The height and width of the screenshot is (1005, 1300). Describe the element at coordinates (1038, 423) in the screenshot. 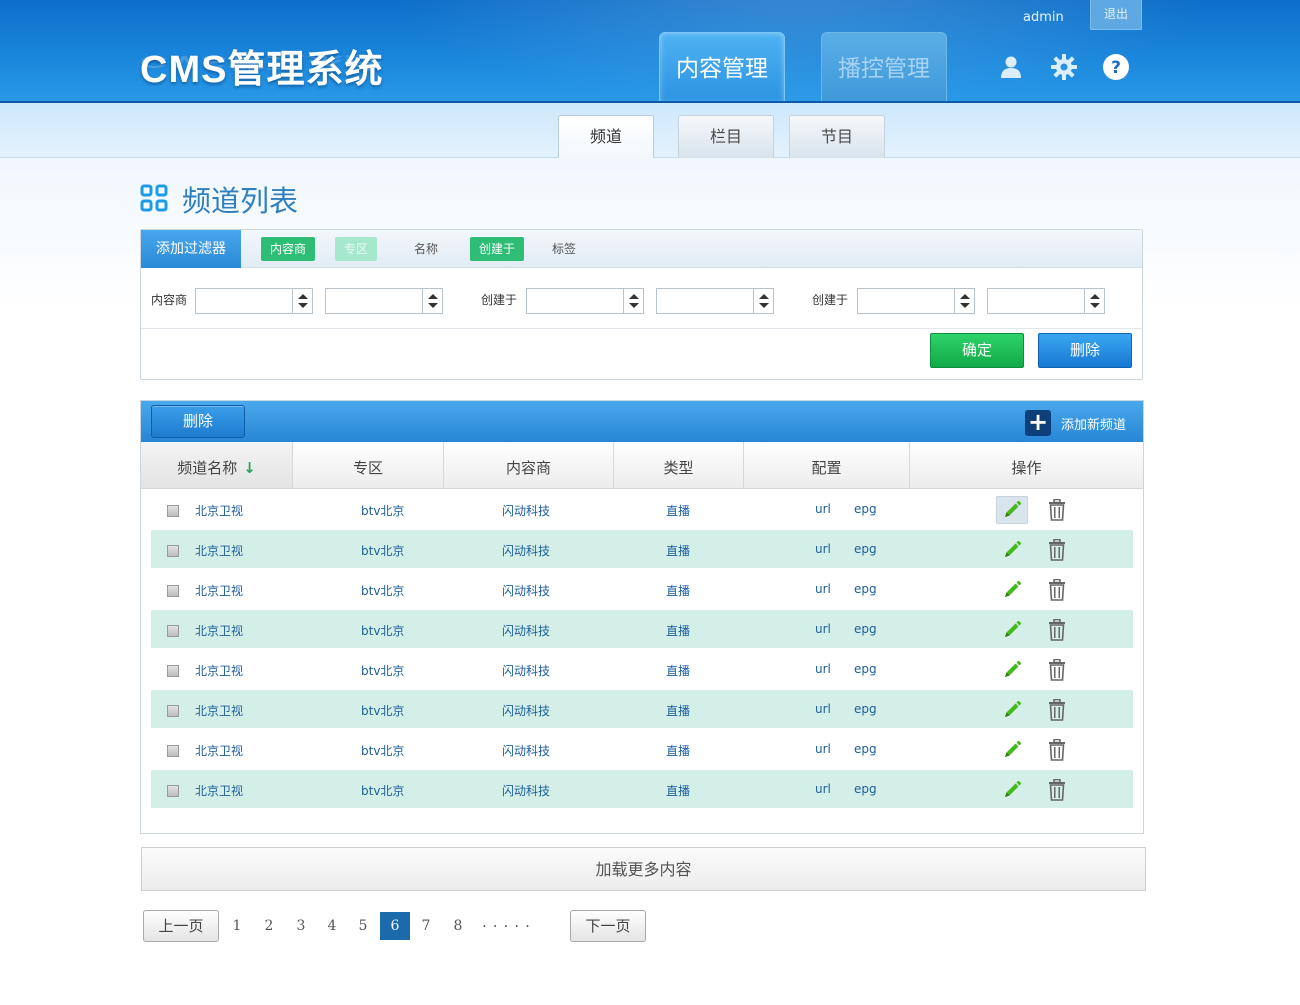

I see `plus-icon: +` at that location.